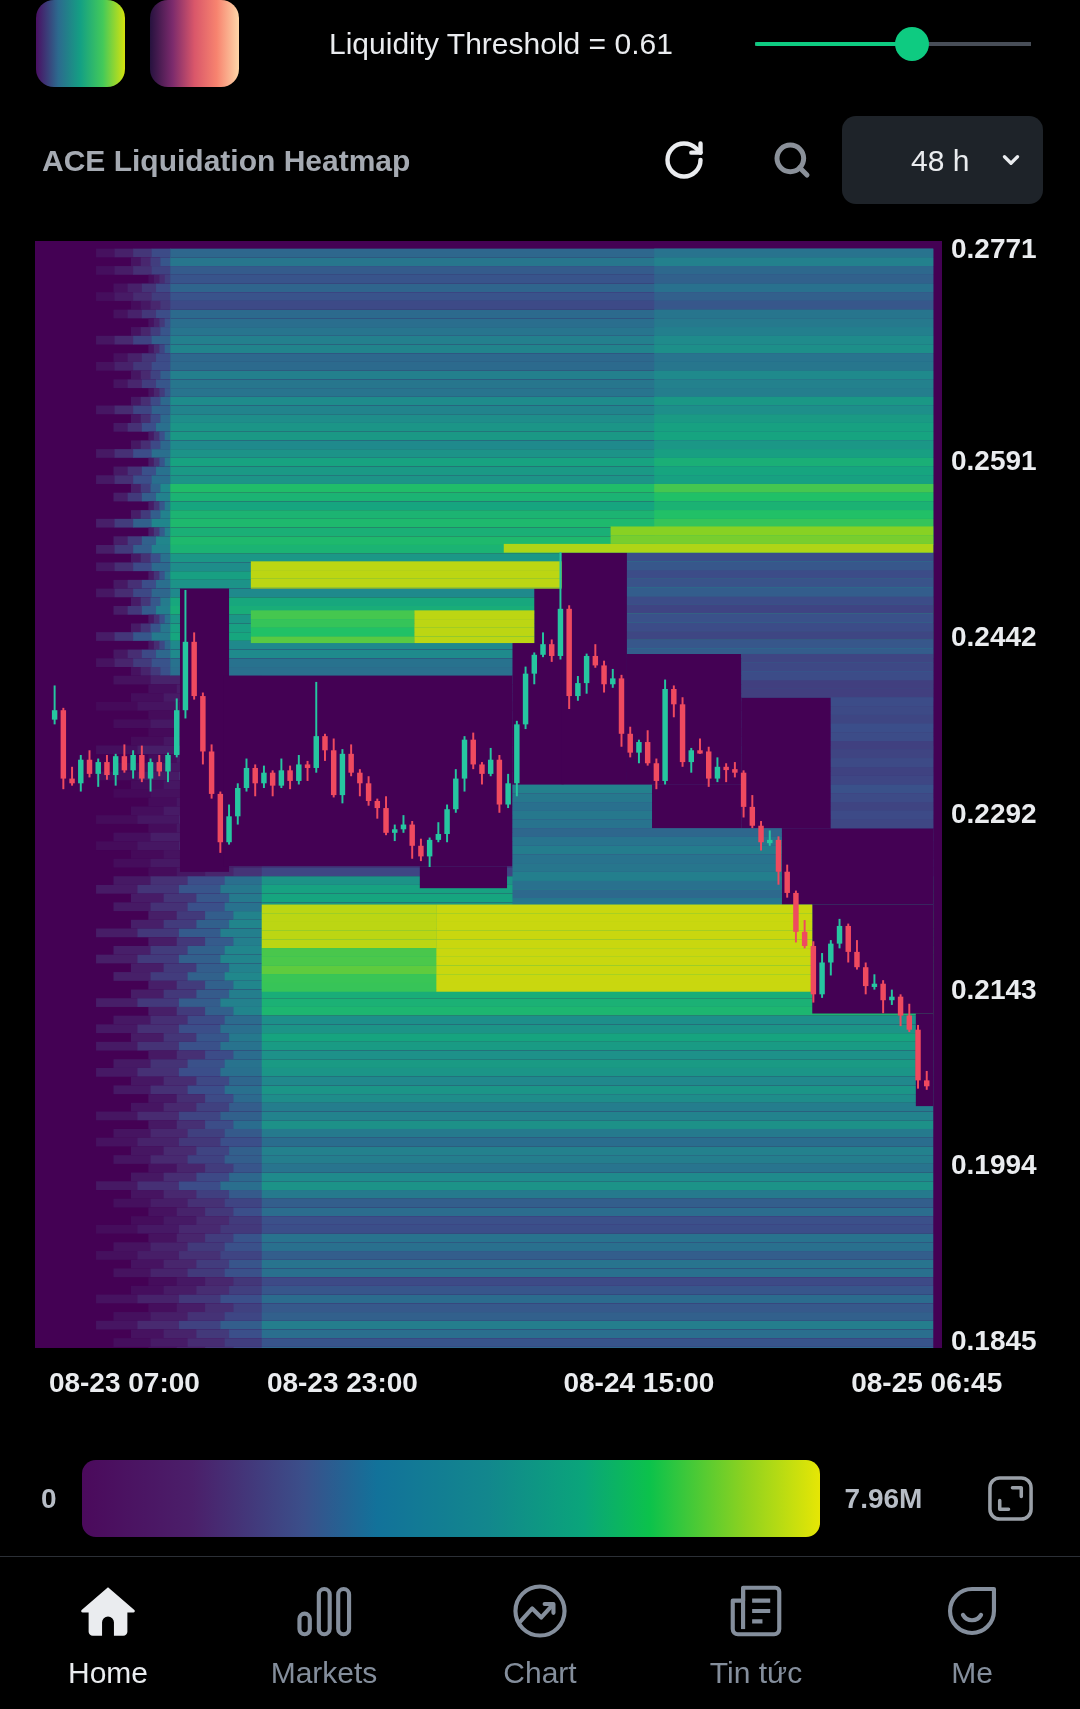 This screenshot has height=1709, width=1080. I want to click on timeframe-dropdown: 48 h, so click(942, 160).